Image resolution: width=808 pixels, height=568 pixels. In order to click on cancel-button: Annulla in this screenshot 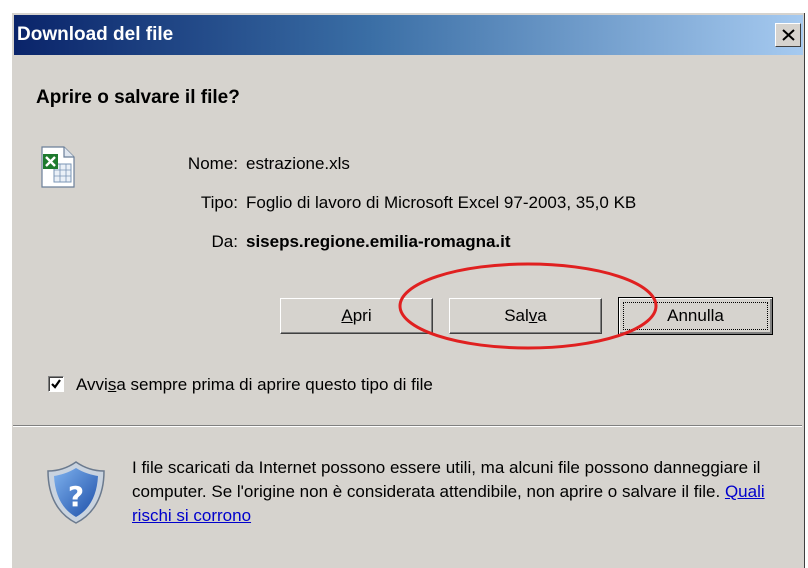, I will do `click(695, 316)`.